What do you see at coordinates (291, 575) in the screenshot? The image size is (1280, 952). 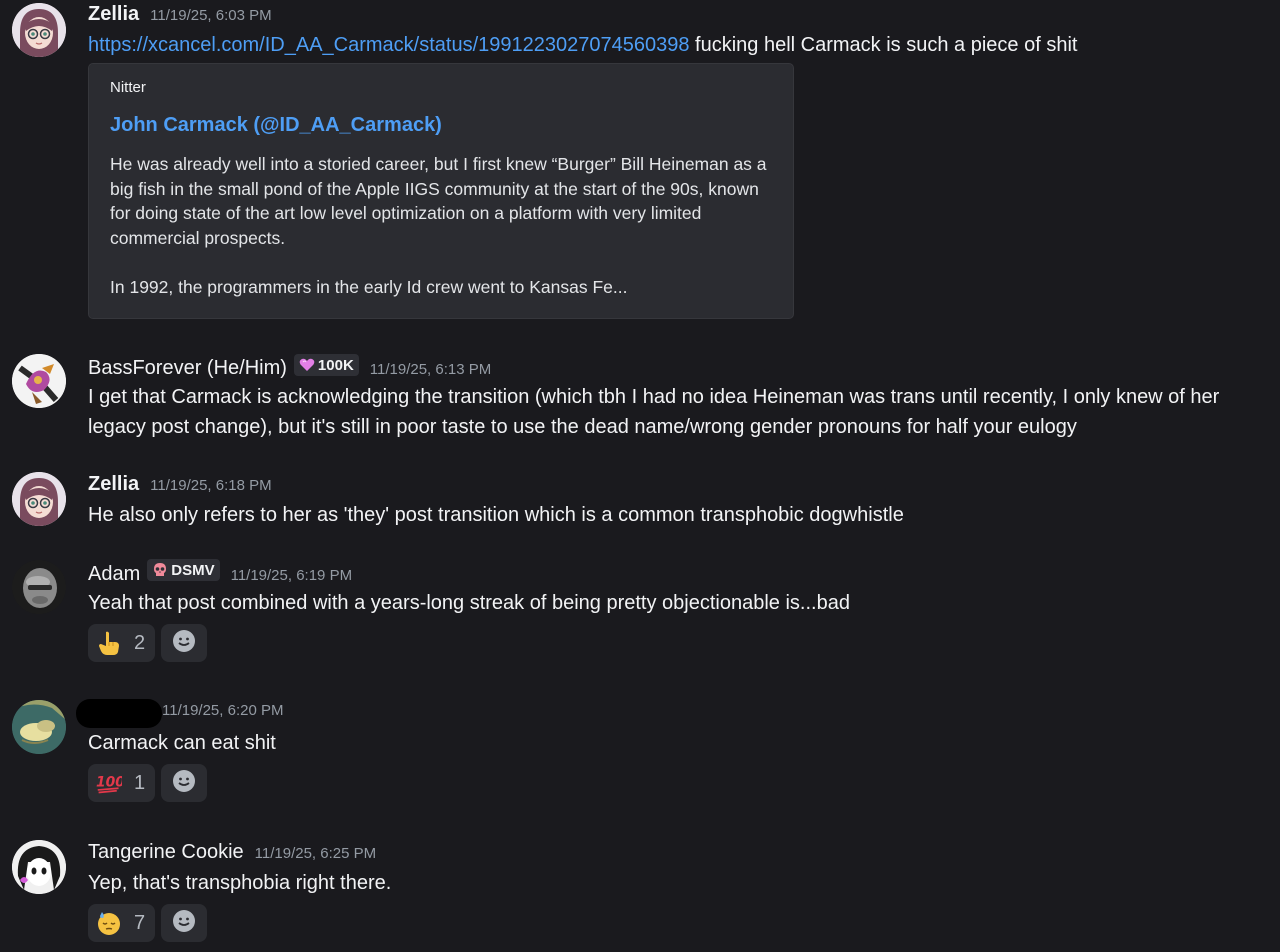 I see `timestamp: 11/19/25, 6:19 PM` at bounding box center [291, 575].